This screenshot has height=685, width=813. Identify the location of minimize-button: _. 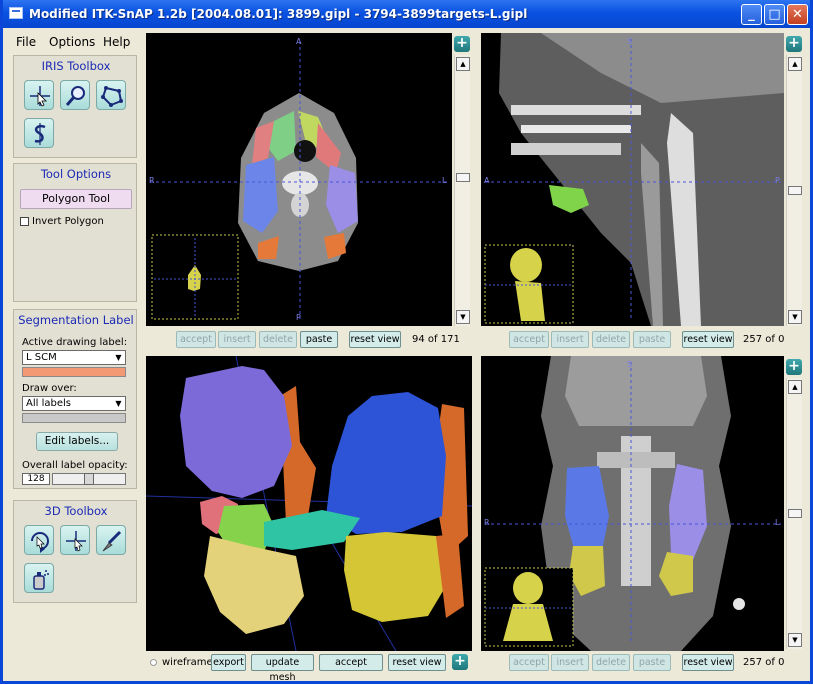
(751, 14).